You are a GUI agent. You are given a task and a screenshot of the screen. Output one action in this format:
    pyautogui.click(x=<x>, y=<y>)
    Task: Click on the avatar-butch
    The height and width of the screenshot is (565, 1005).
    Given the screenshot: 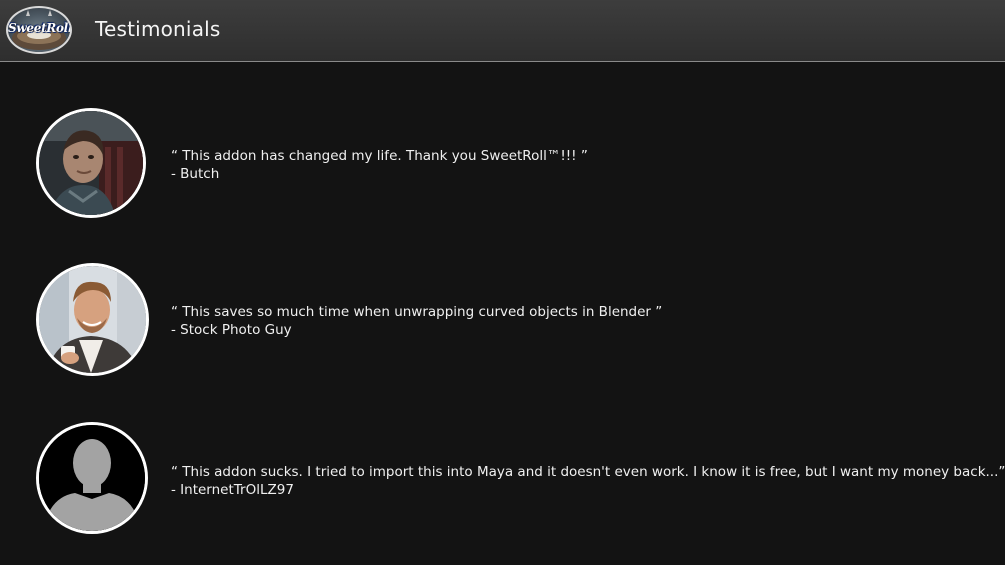 What is the action you would take?
    pyautogui.click(x=91, y=163)
    